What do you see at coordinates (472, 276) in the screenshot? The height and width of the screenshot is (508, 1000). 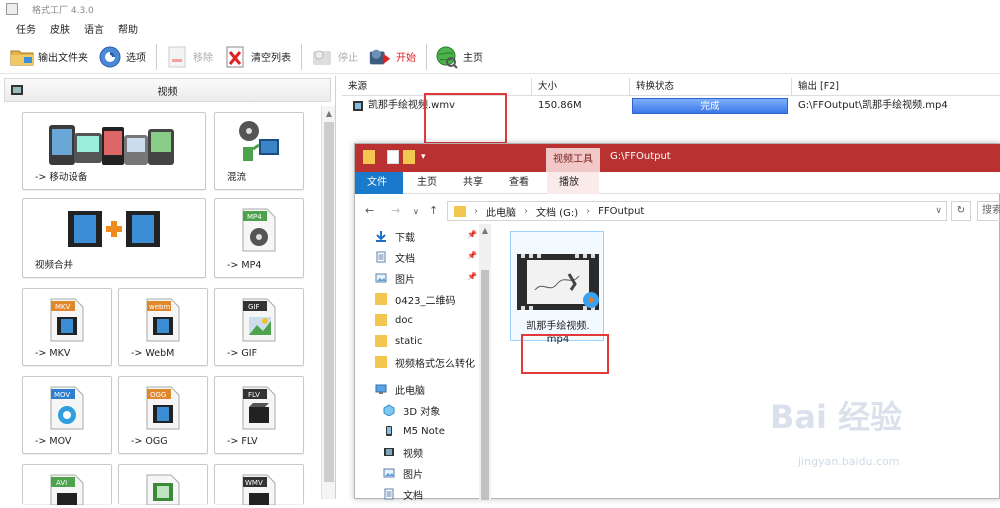 I see `pin-icon: 📌` at bounding box center [472, 276].